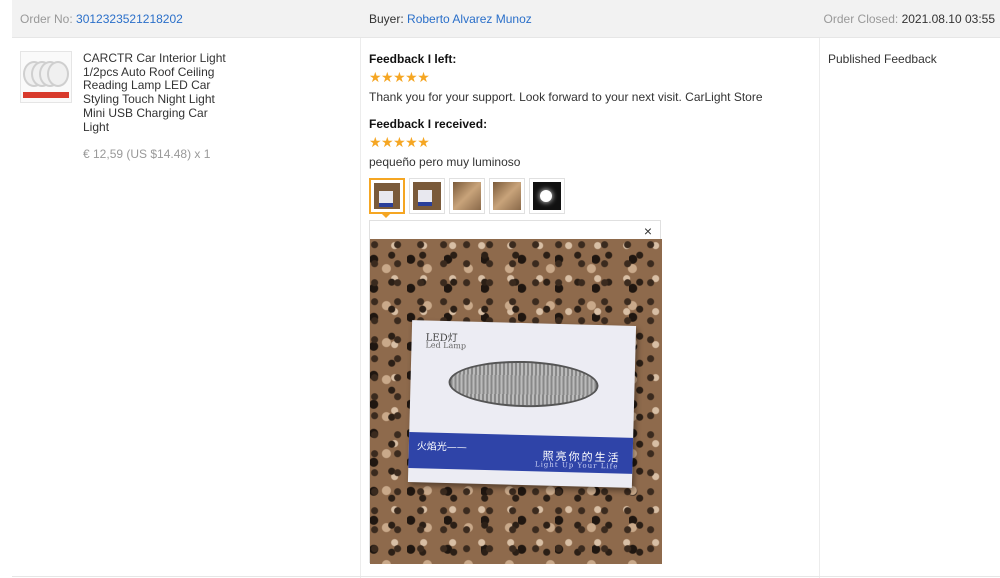 The width and height of the screenshot is (1000, 578). I want to click on feedback-received-title: Feedback I received:, so click(428, 124).